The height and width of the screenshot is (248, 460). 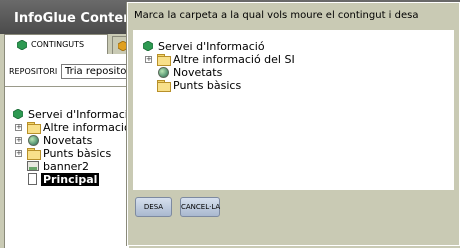 What do you see at coordinates (33, 166) in the screenshot?
I see `image-icon` at bounding box center [33, 166].